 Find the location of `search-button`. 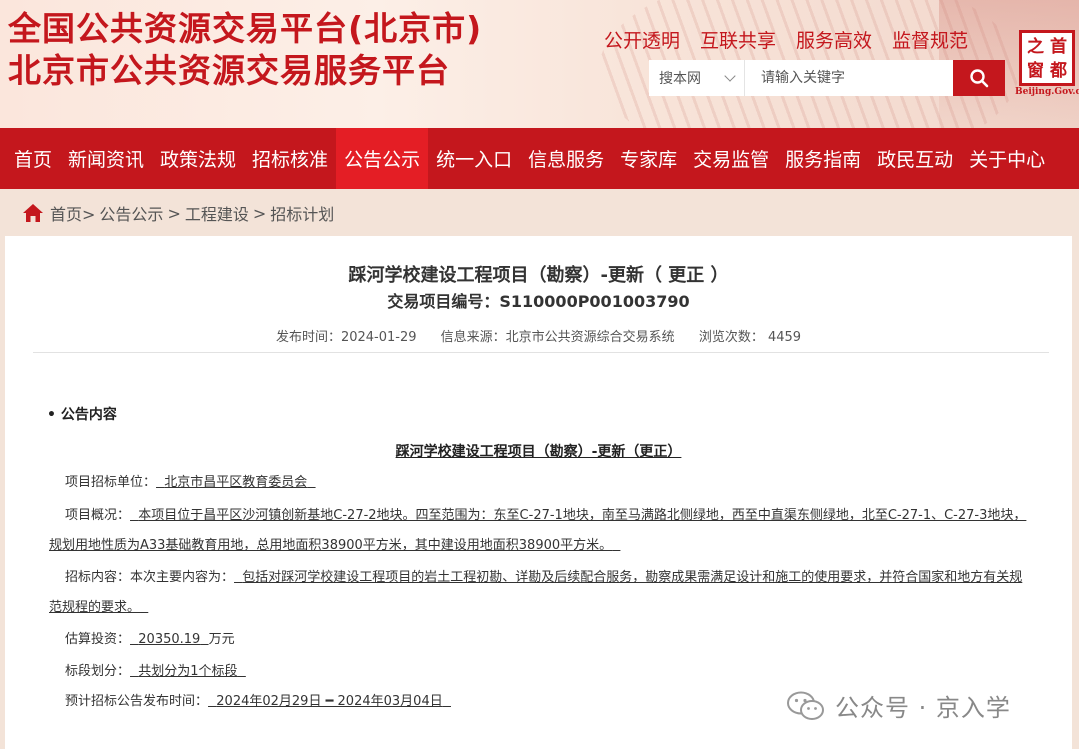

search-button is located at coordinates (979, 78).